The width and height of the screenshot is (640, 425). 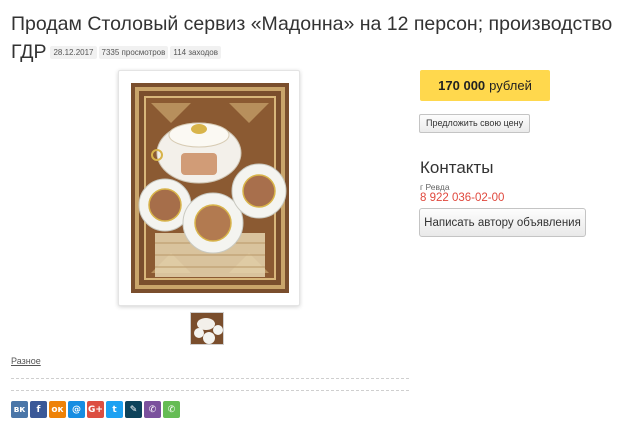 I want to click on googleplus-icon: G+, so click(x=95, y=409).